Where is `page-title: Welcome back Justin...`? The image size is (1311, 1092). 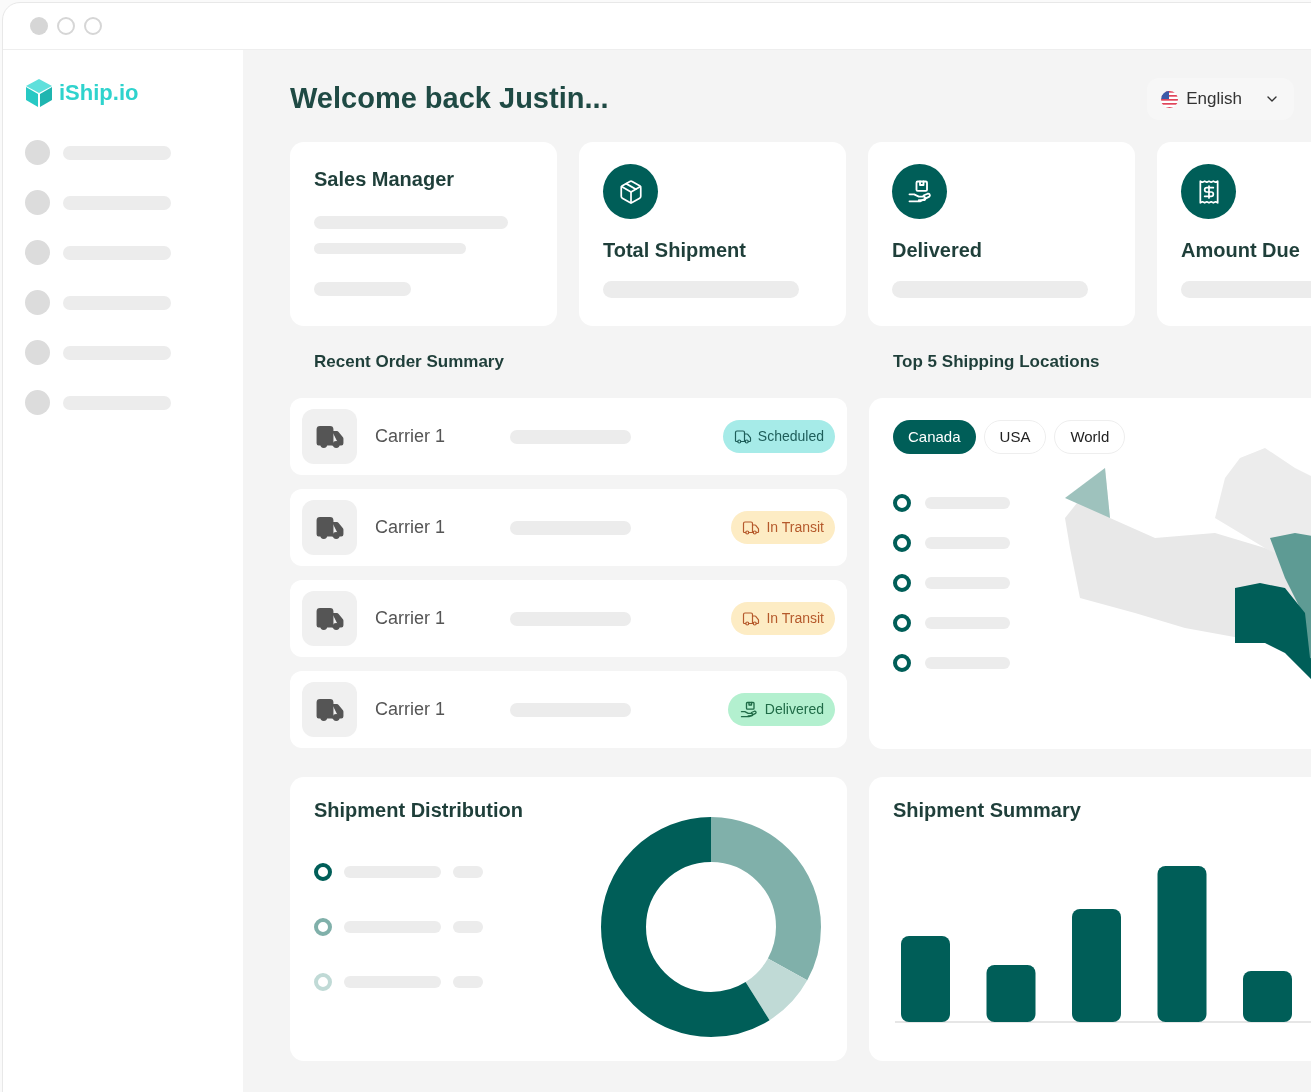 page-title: Welcome back Justin... is located at coordinates (449, 99).